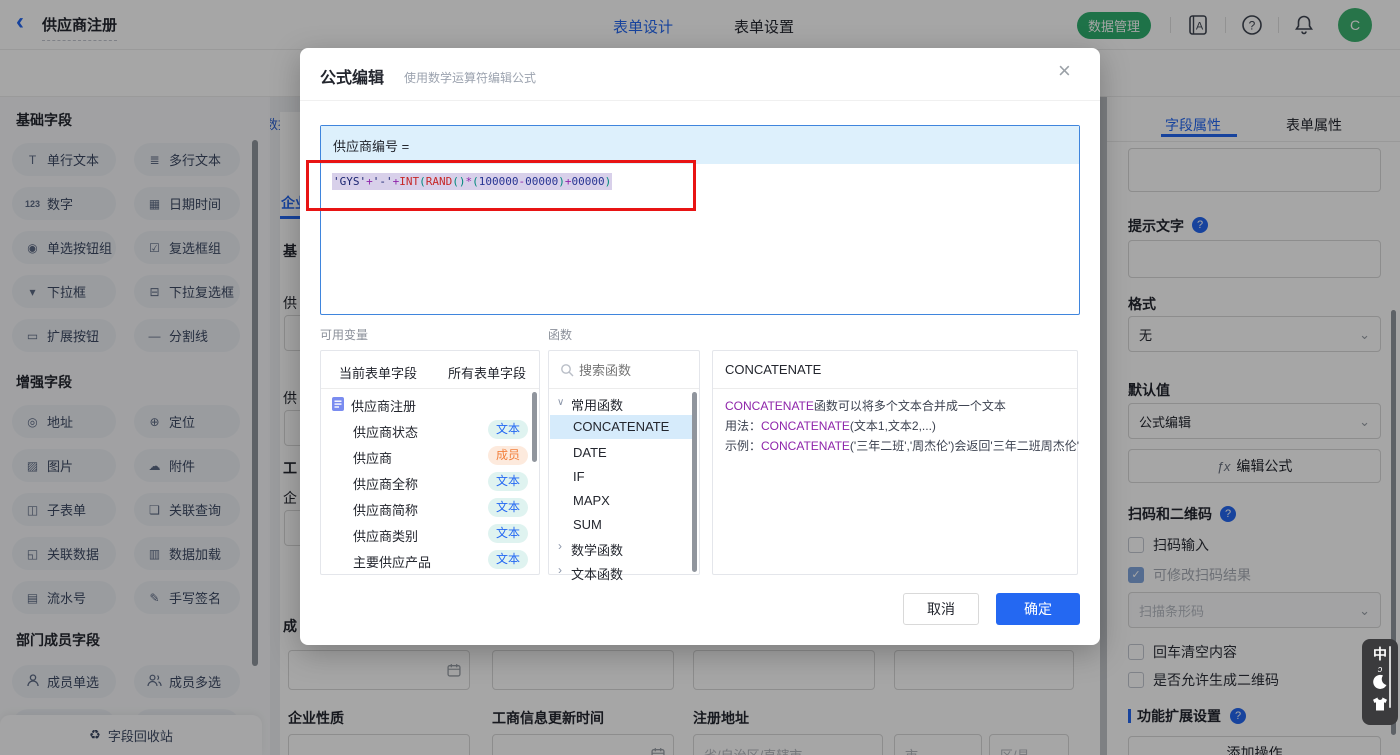 The width and height of the screenshot is (1400, 755). I want to click on variable-field: 主要供应产品, so click(392, 561).